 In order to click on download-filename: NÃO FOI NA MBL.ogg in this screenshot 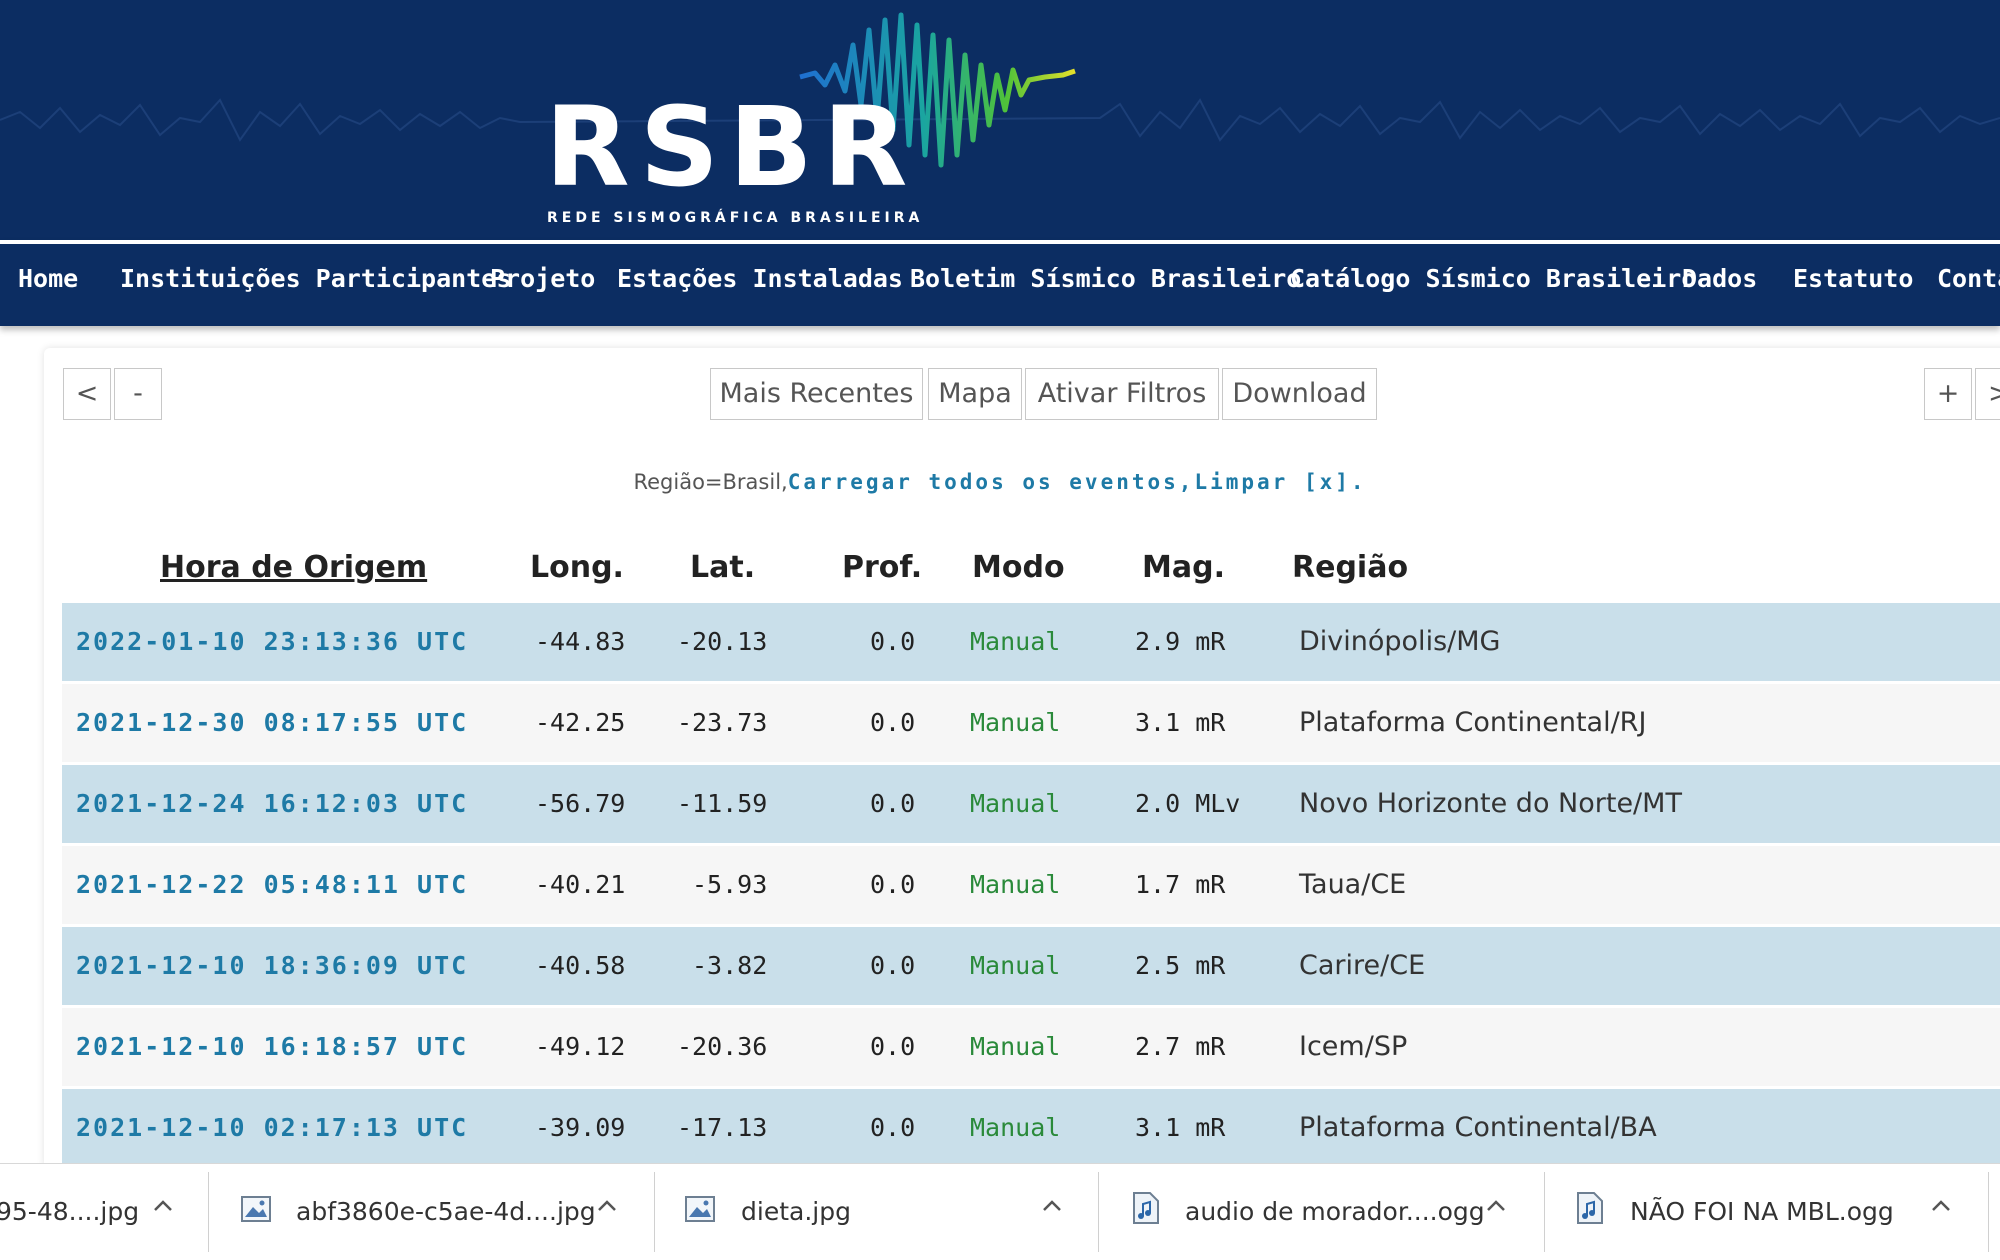, I will do `click(1762, 1211)`.